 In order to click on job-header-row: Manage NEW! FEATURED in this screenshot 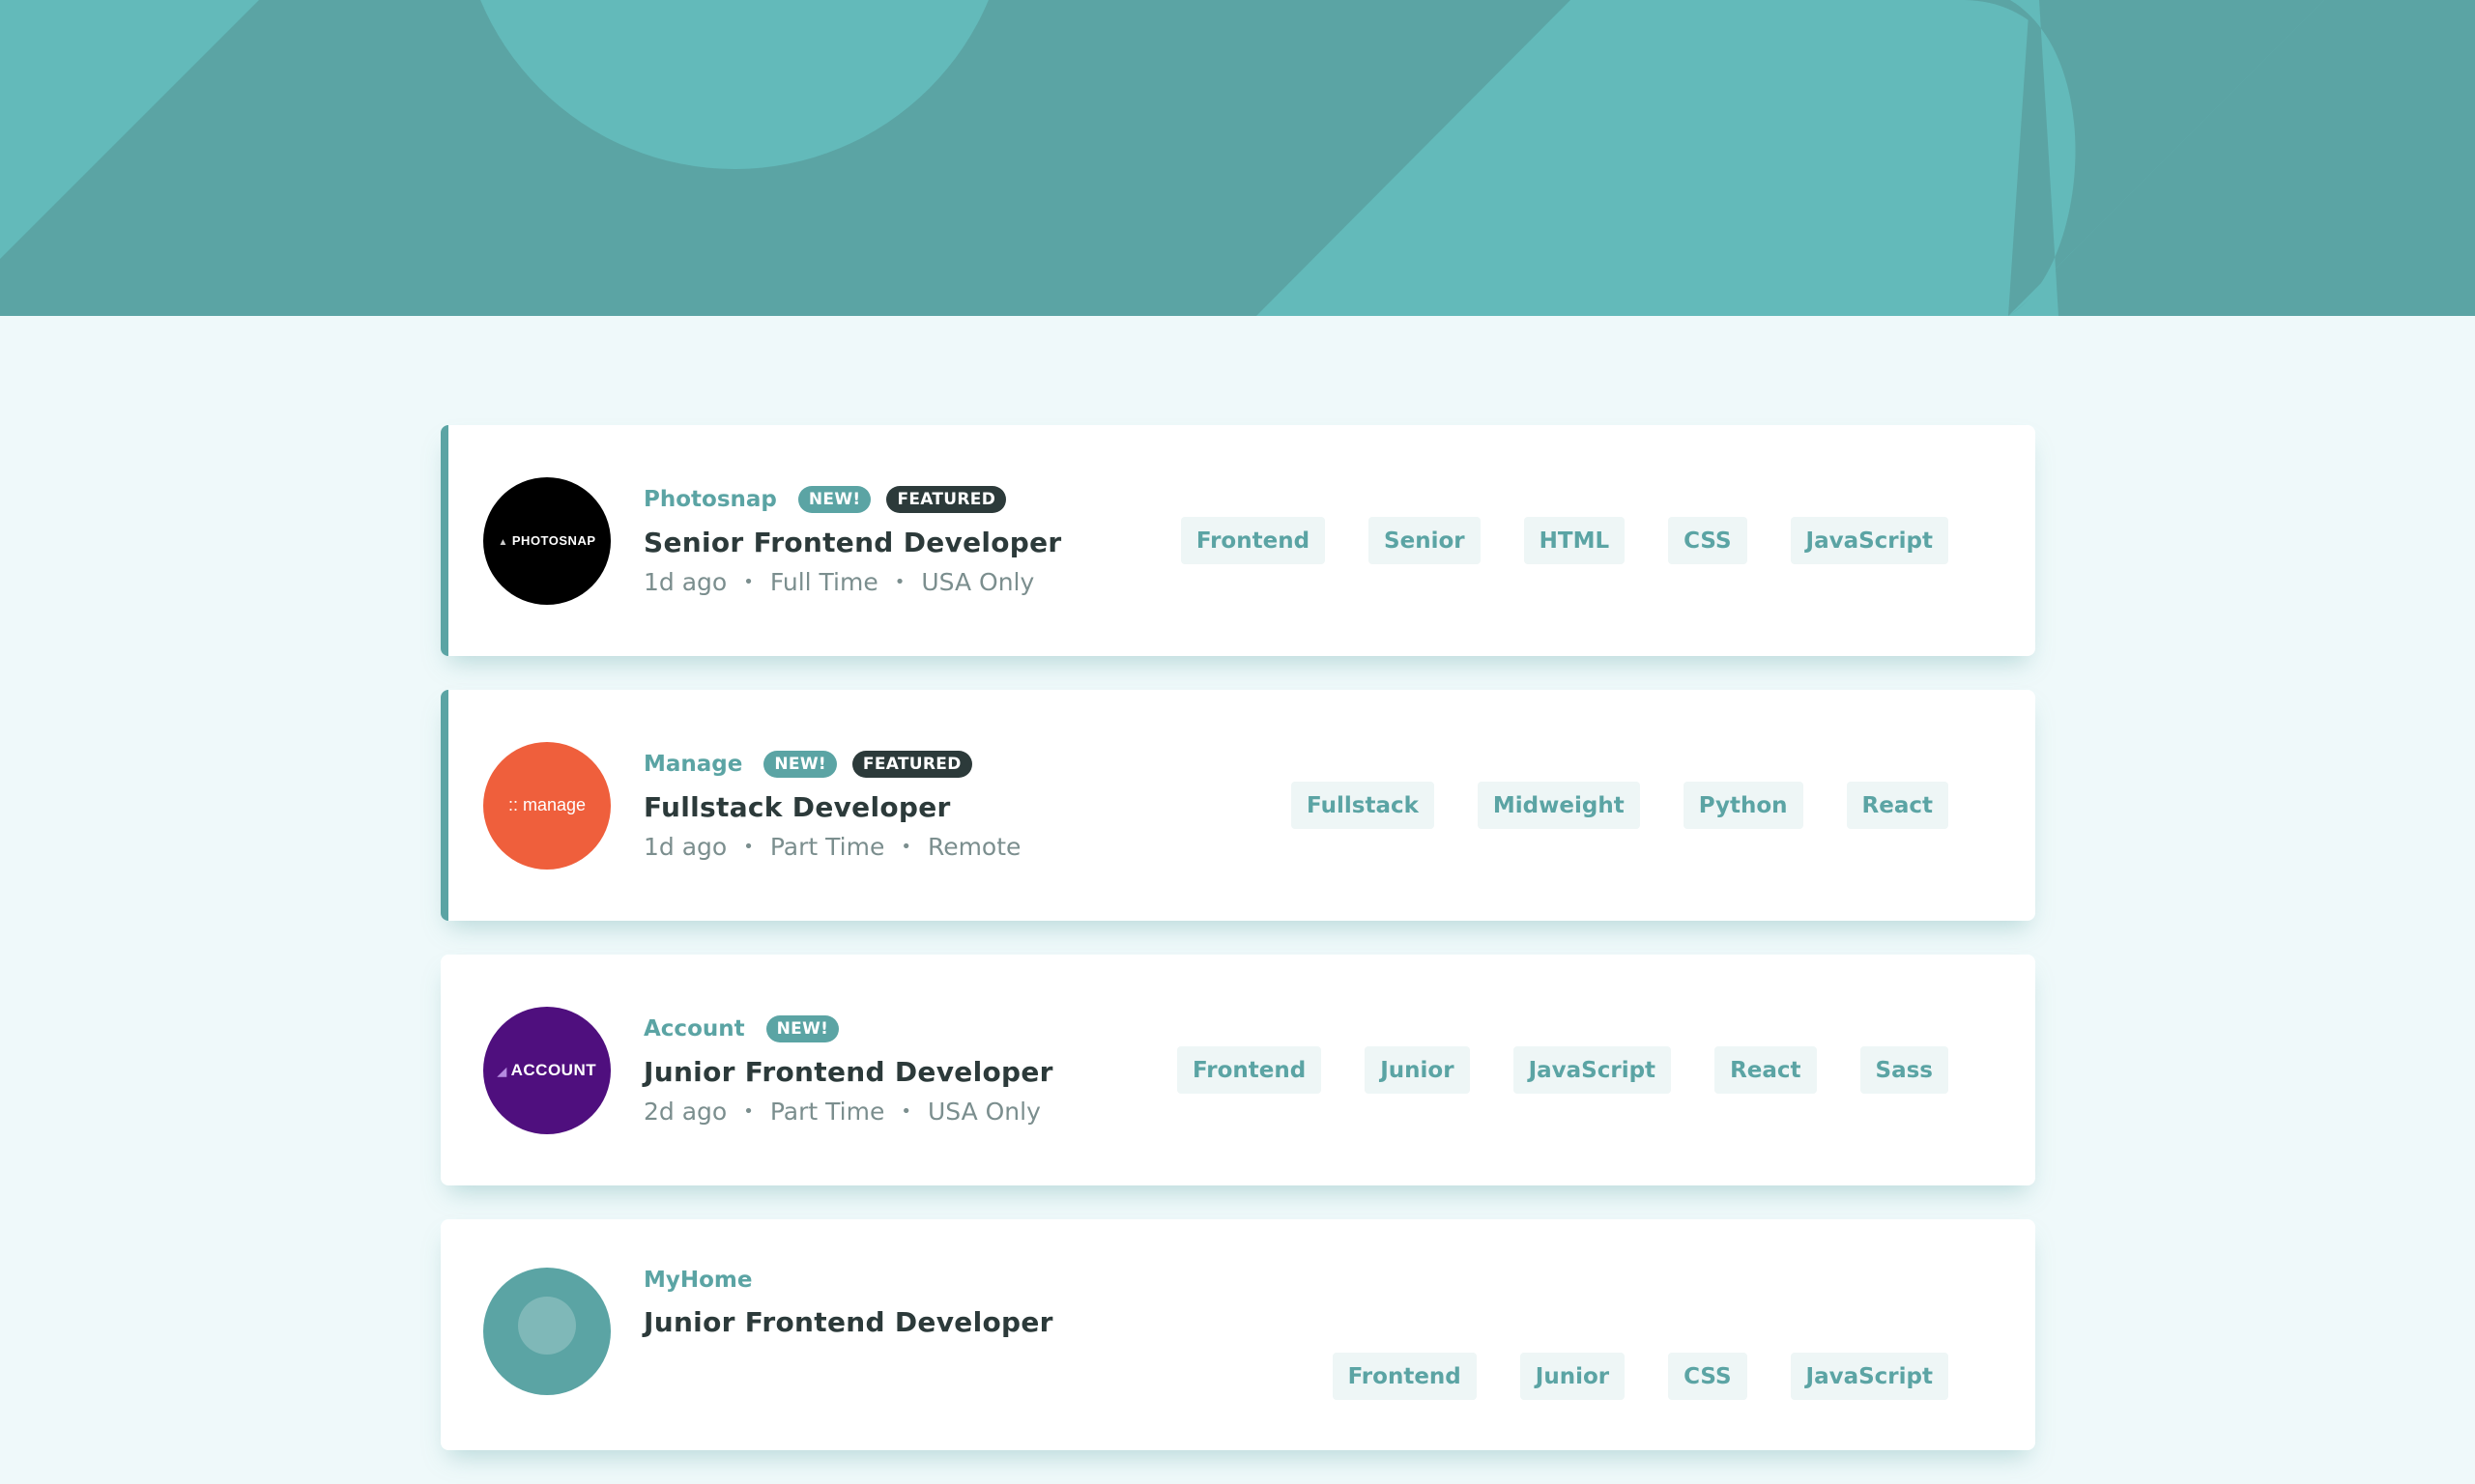, I will do `click(895, 764)`.